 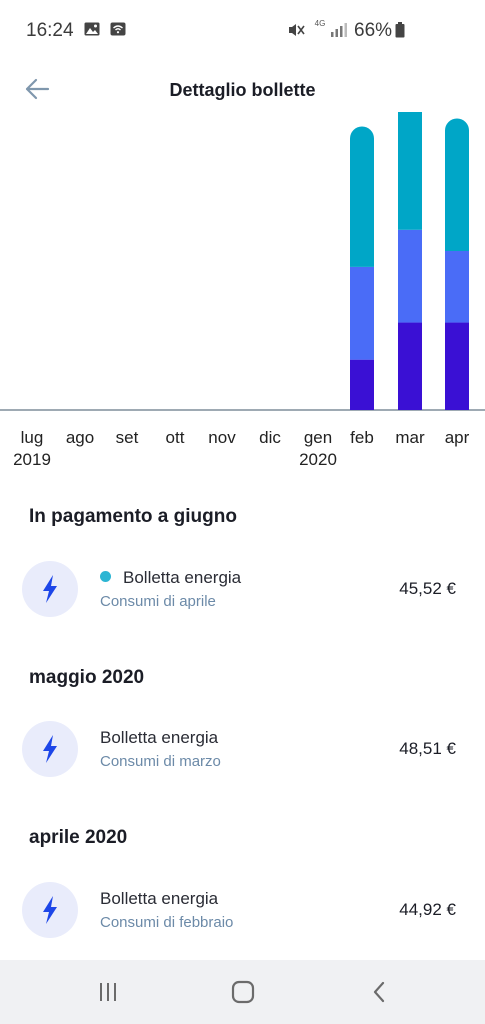 I want to click on bill-subtitle: Consumi di marzo, so click(x=160, y=761).